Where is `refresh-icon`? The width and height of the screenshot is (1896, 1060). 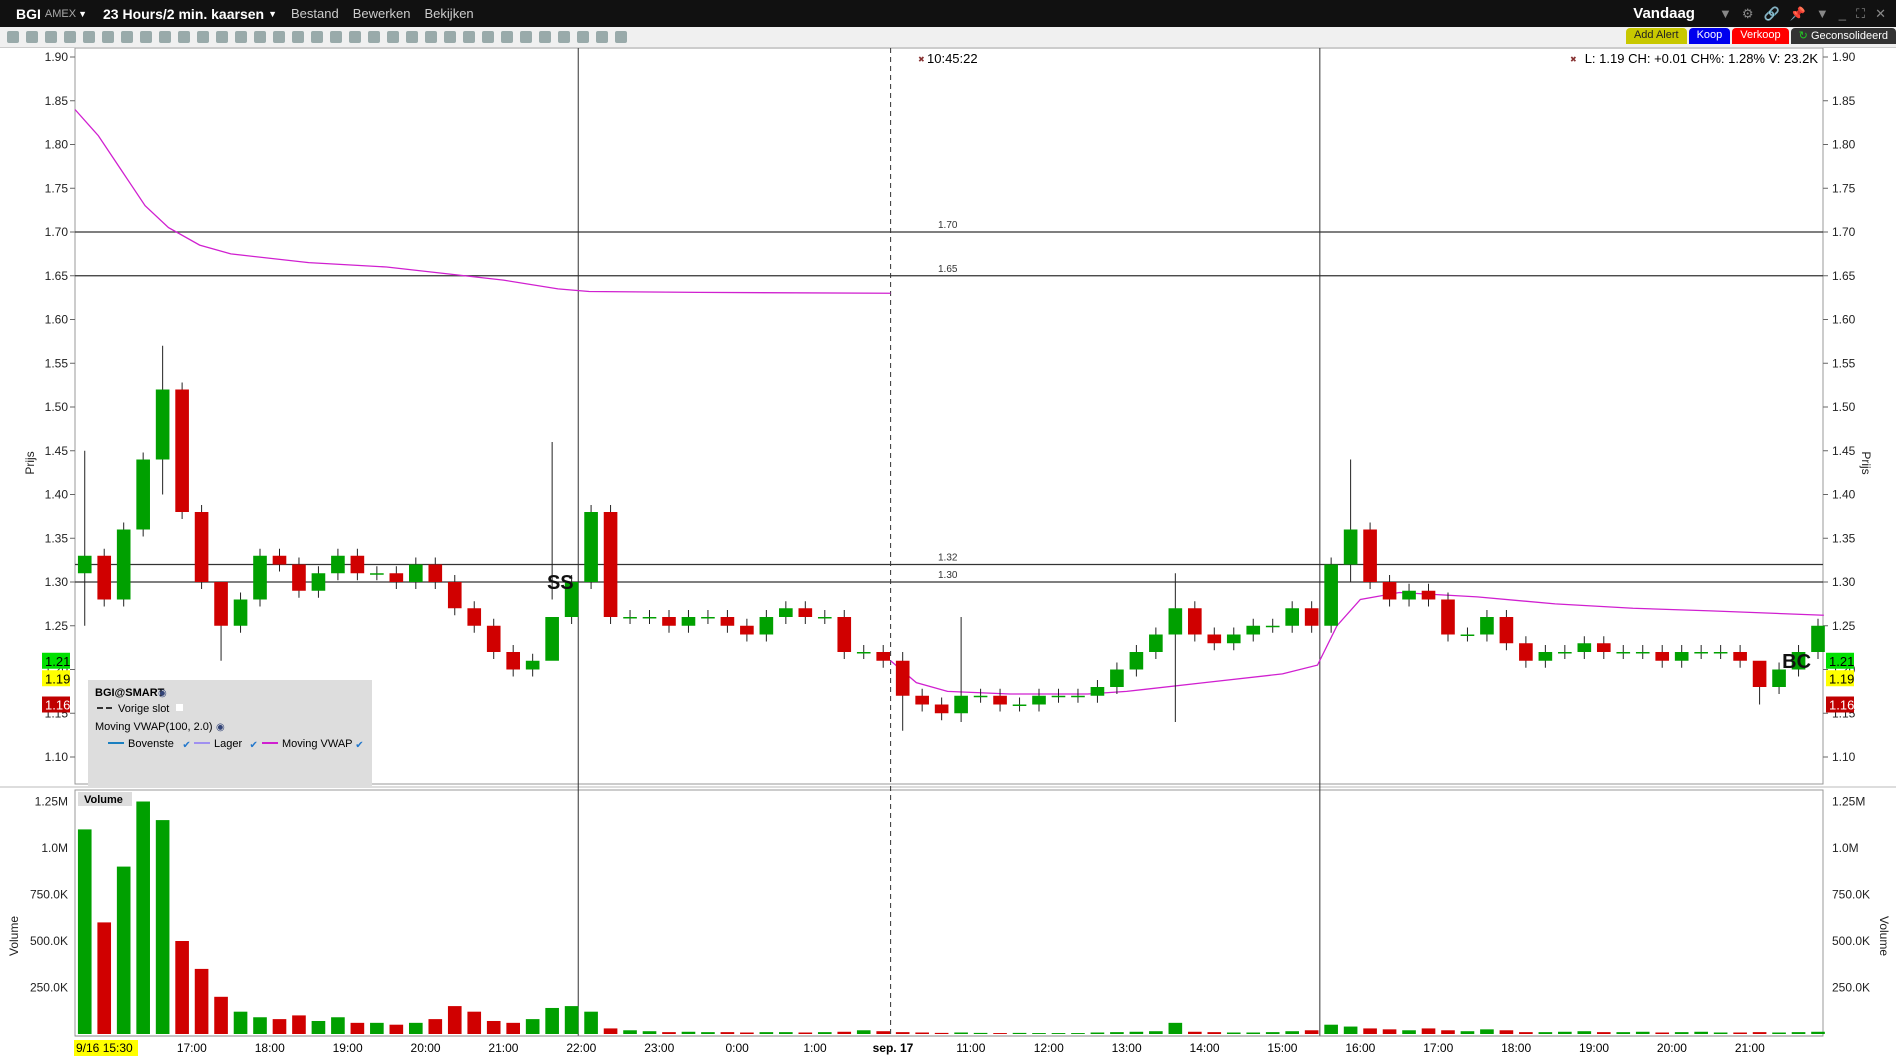
refresh-icon is located at coordinates (602, 37).